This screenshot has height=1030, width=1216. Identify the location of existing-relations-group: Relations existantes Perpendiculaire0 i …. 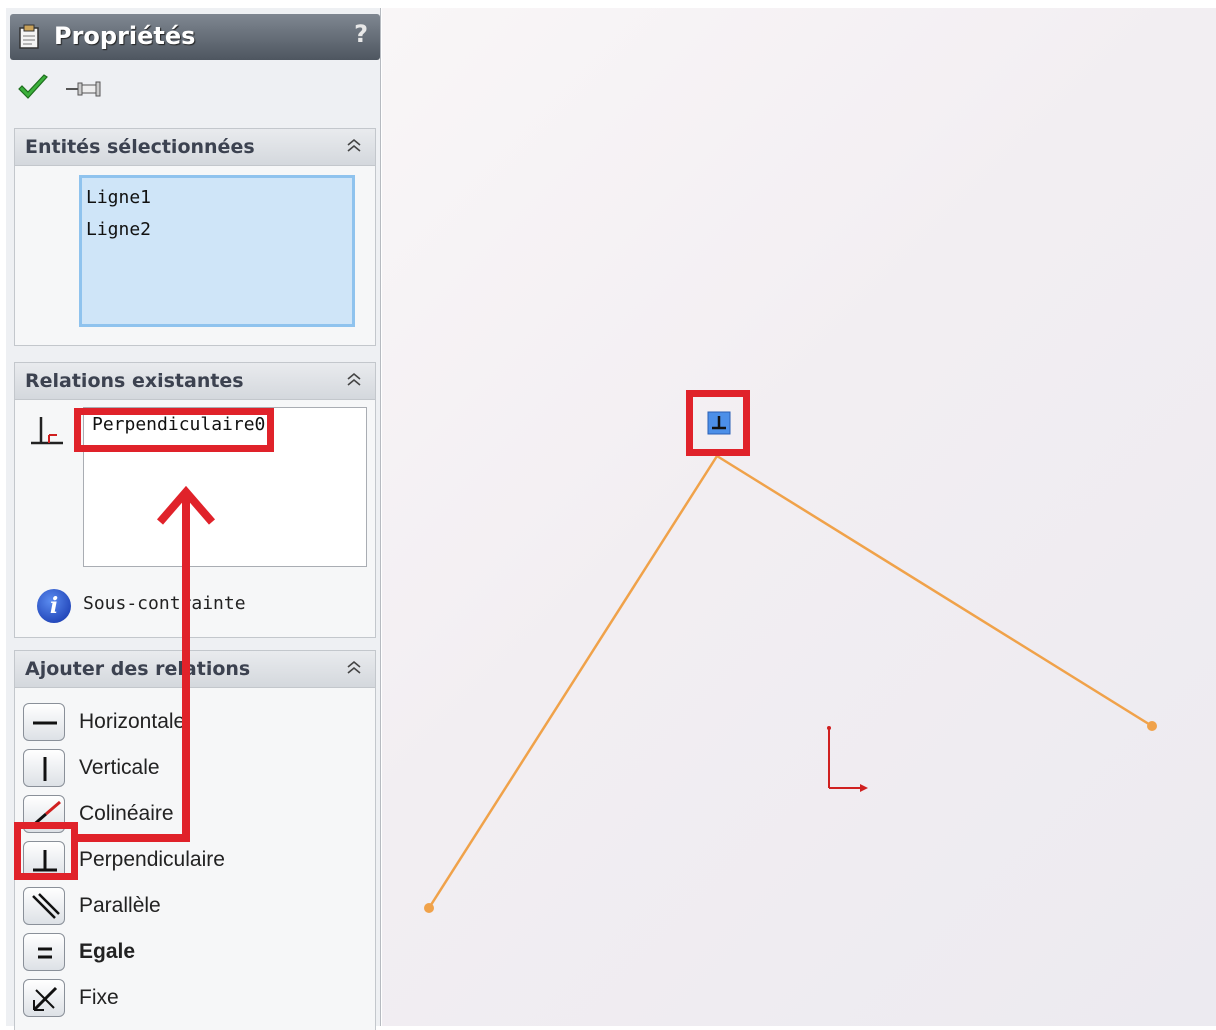
(195, 500).